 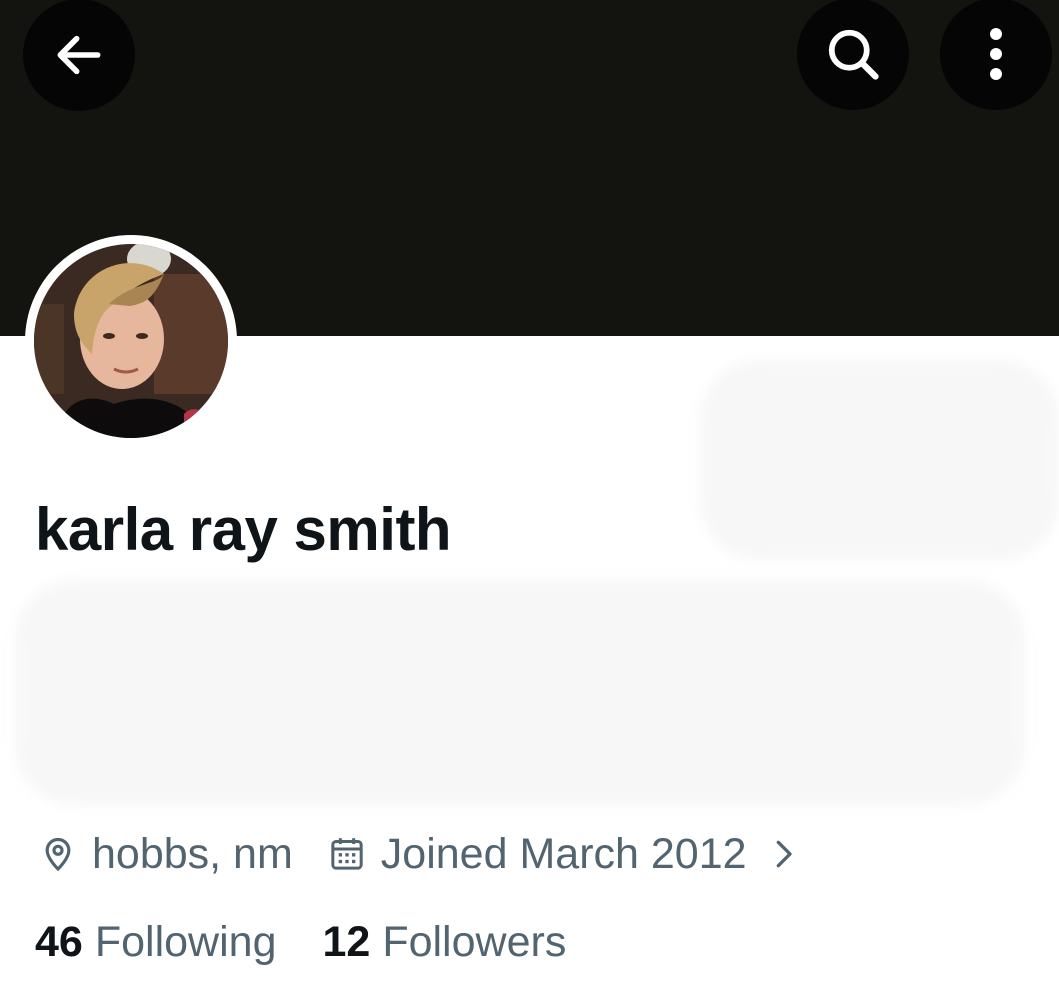 What do you see at coordinates (346, 941) in the screenshot?
I see `followers-count: 12` at bounding box center [346, 941].